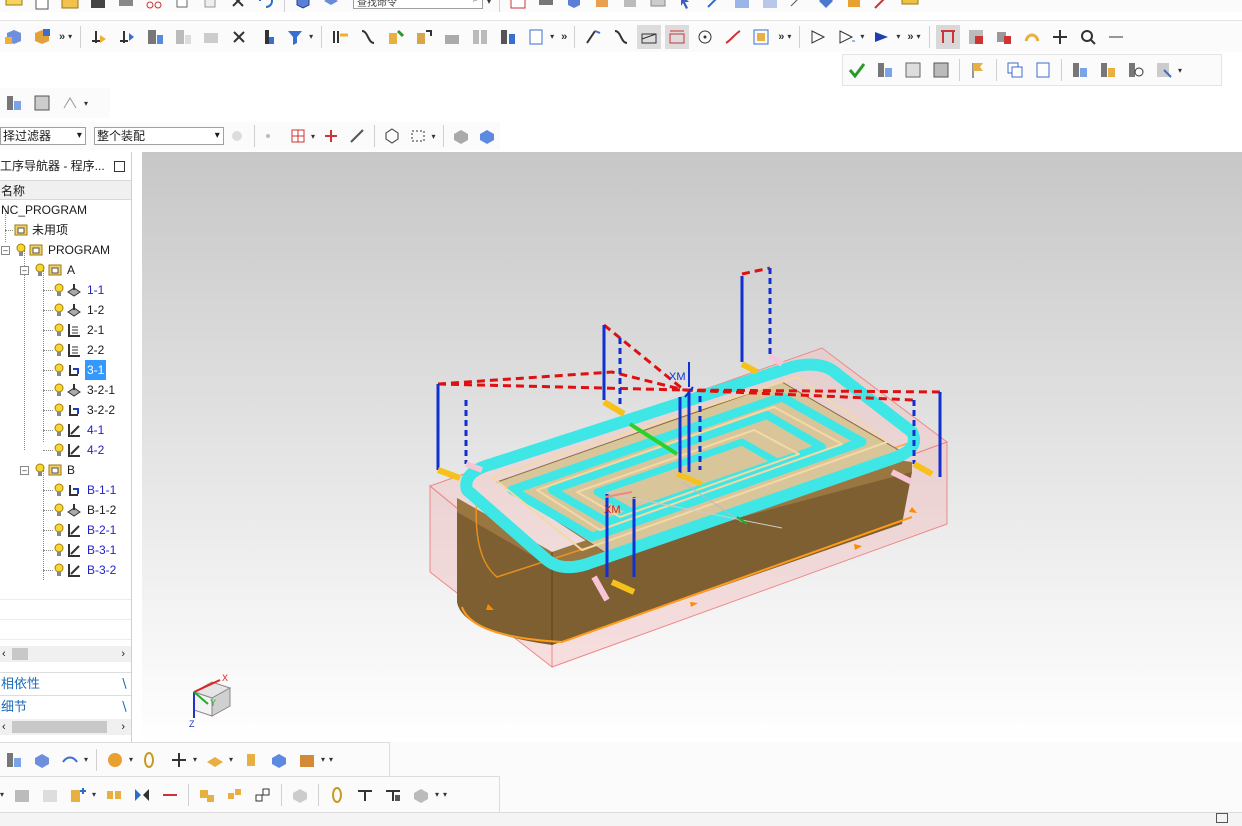 Image resolution: width=1242 pixels, height=826 pixels. Describe the element at coordinates (518, 6) in the screenshot. I see `chart-icon` at that location.